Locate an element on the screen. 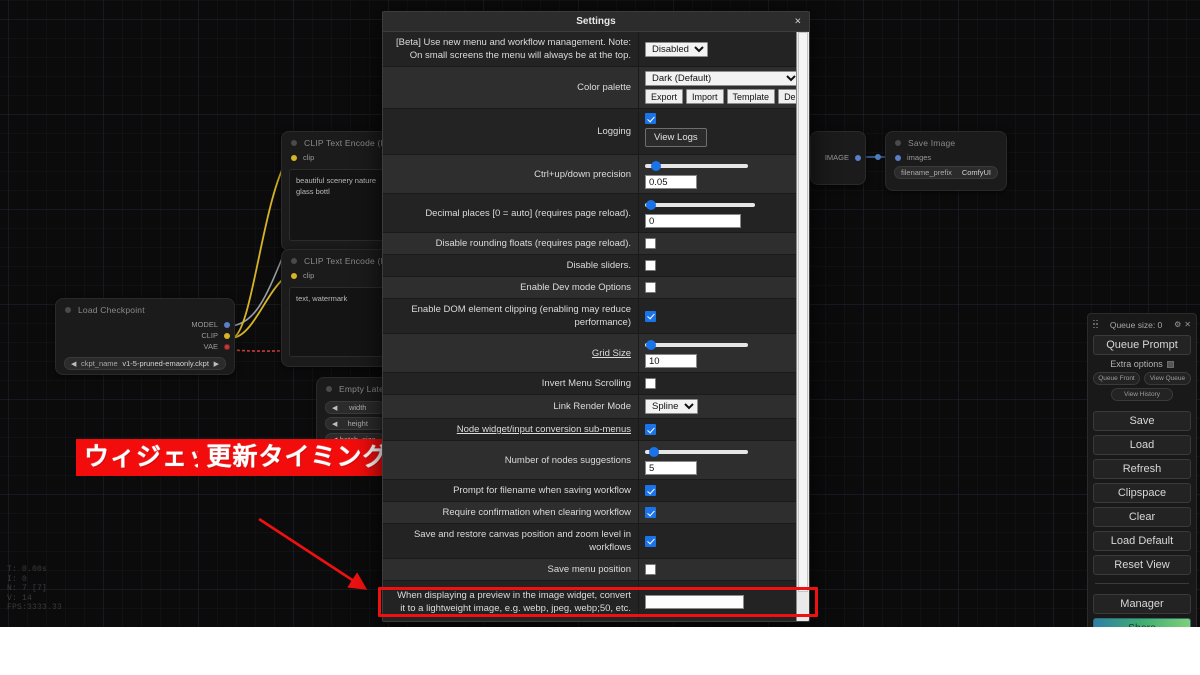 The image size is (1200, 675). port-label: images is located at coordinates (919, 157).